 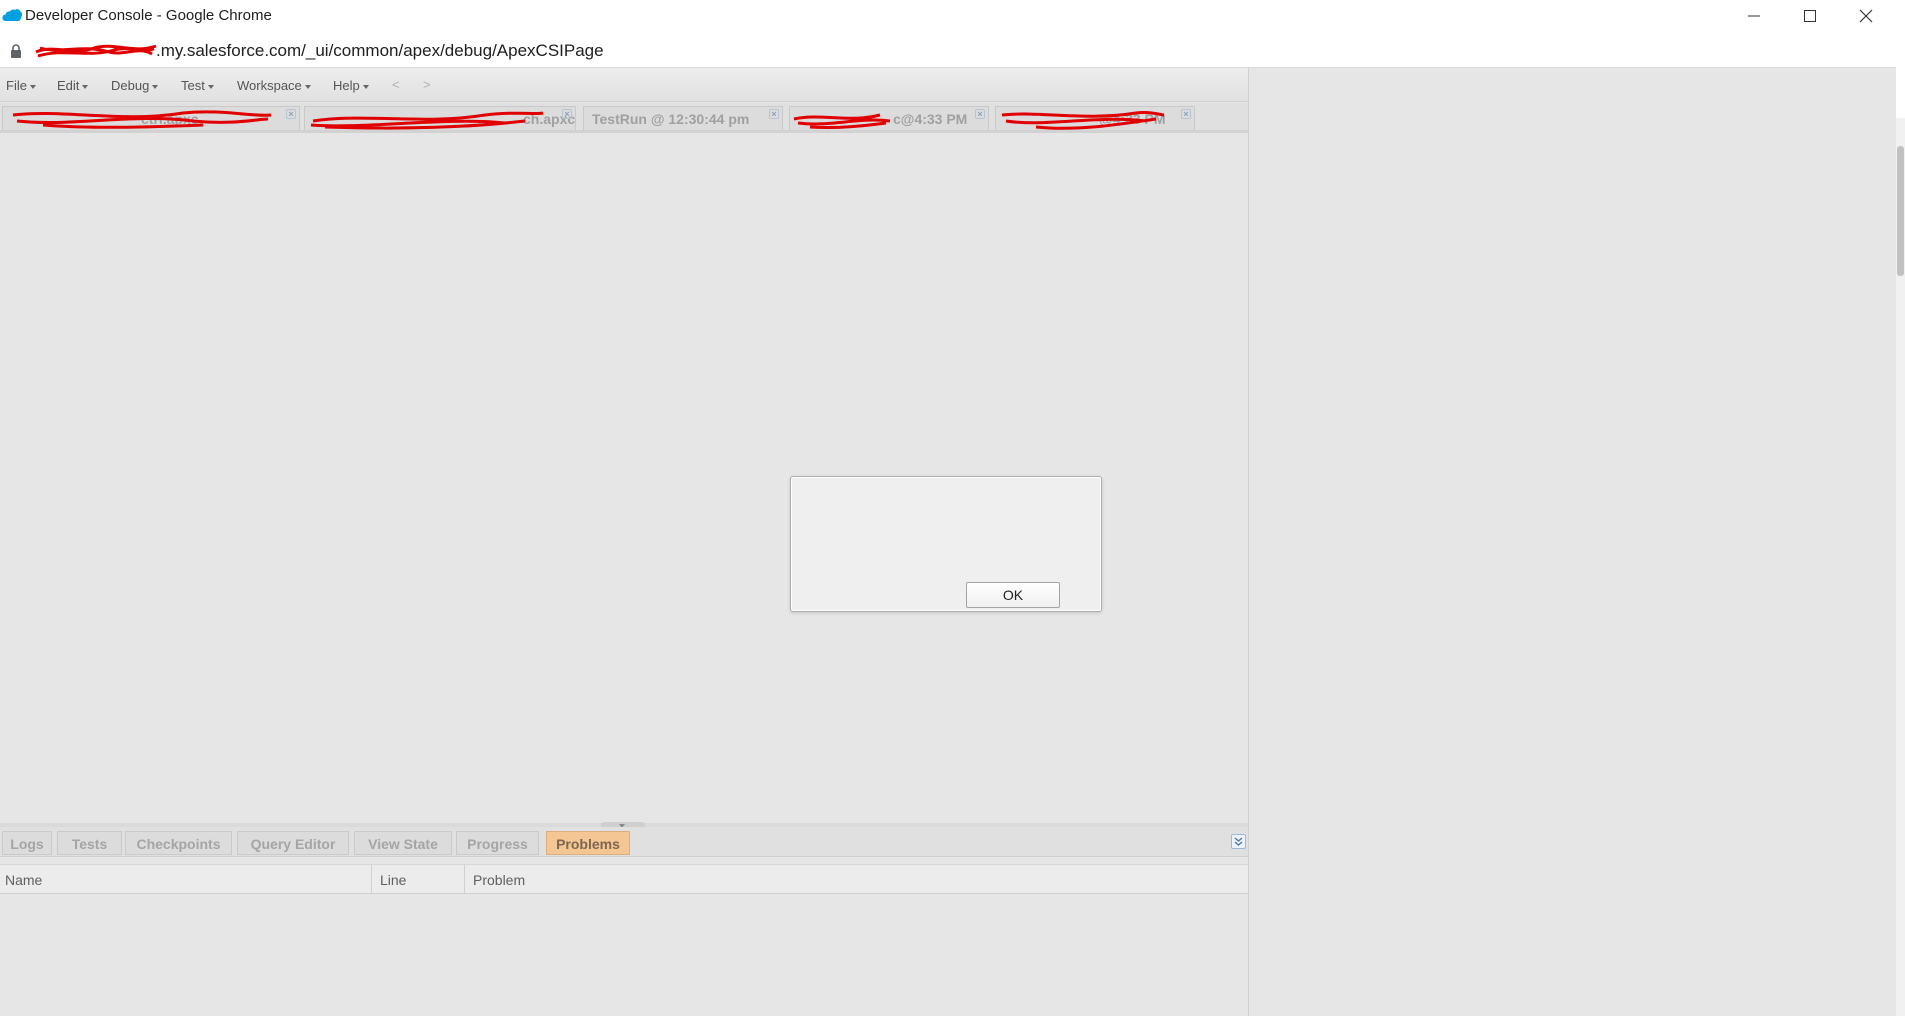 I want to click on menu-file: File, so click(x=21, y=85).